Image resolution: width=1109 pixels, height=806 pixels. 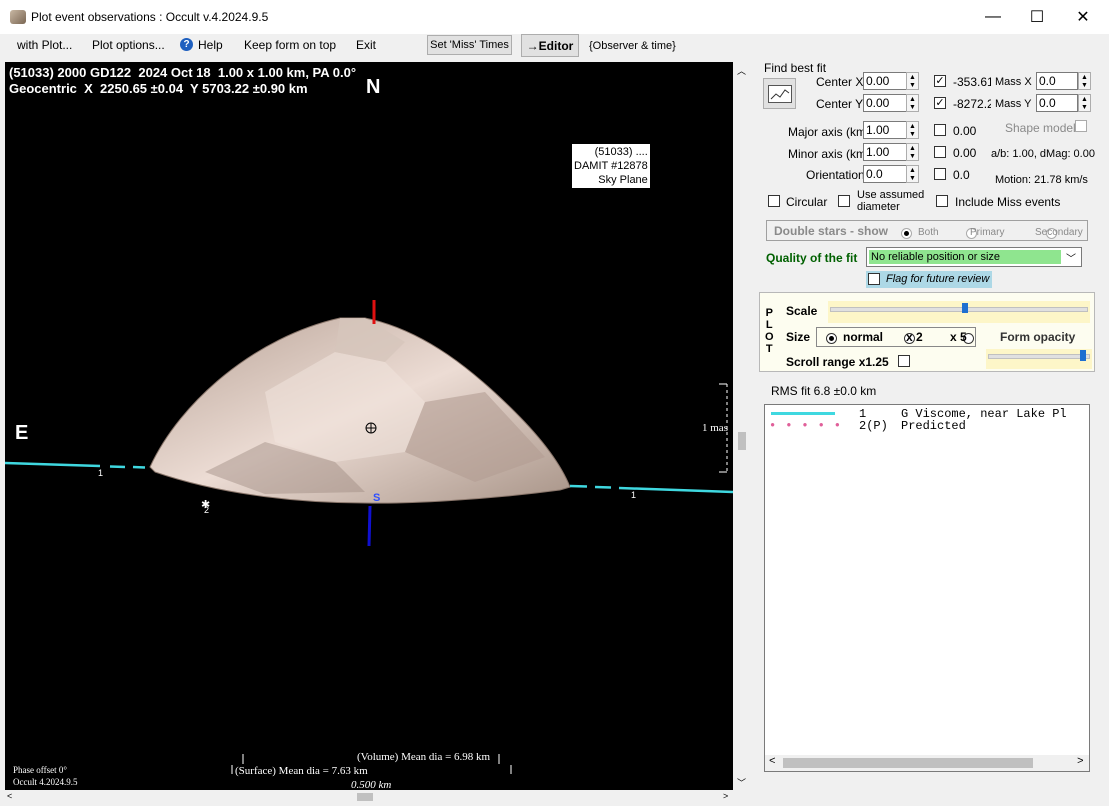 I want to click on center-x-stepper: ▲ ▼, so click(x=912, y=81).